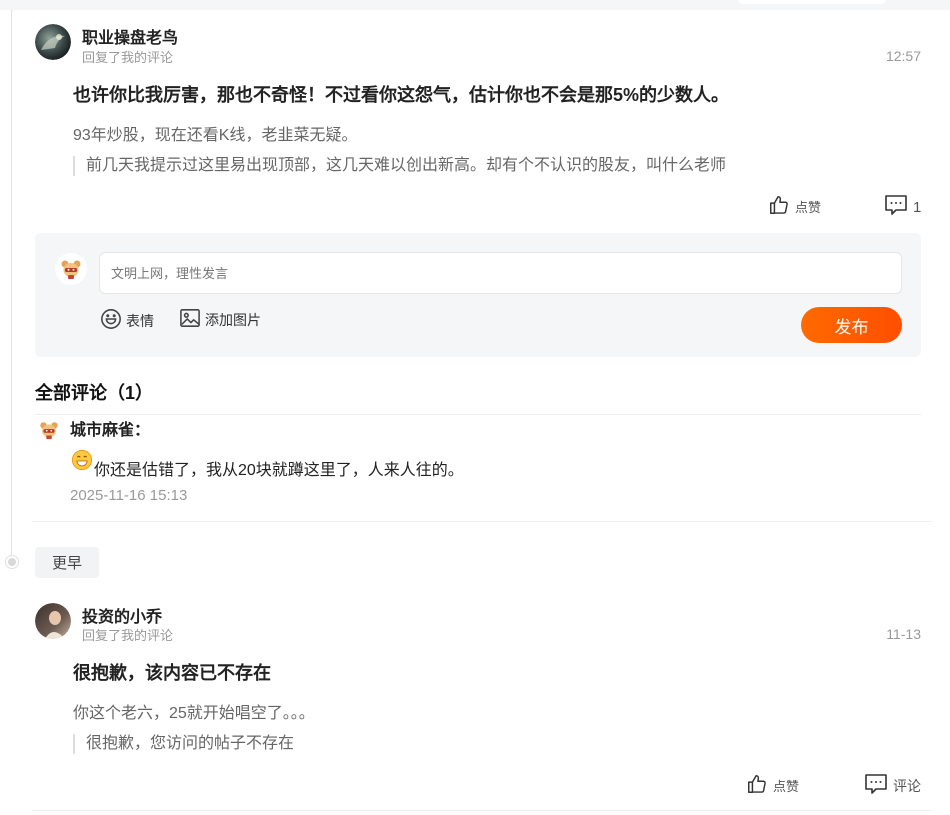 This screenshot has width=950, height=815. What do you see at coordinates (183, 744) in the screenshot?
I see `quoted-comment: 很抱歉，您访问的帖子不存在` at bounding box center [183, 744].